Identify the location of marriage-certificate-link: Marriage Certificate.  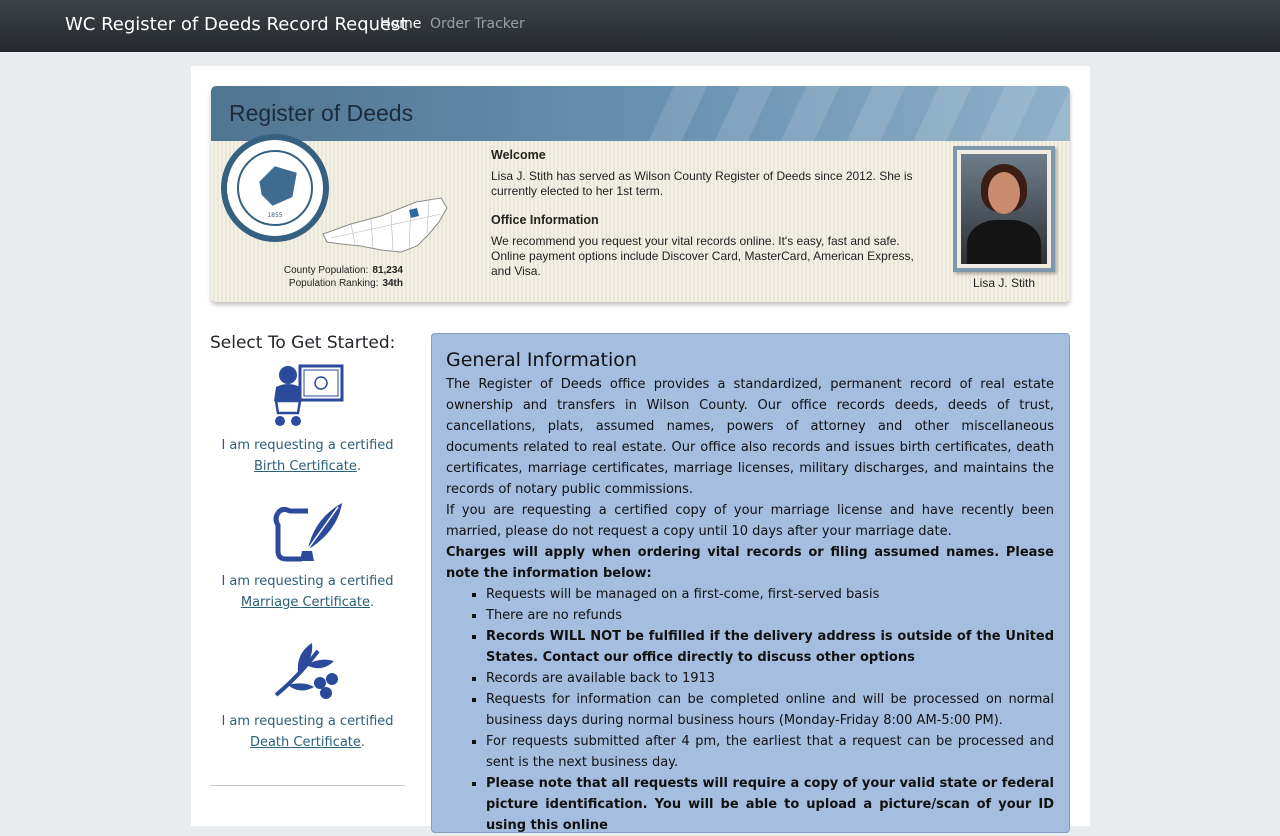
(305, 602).